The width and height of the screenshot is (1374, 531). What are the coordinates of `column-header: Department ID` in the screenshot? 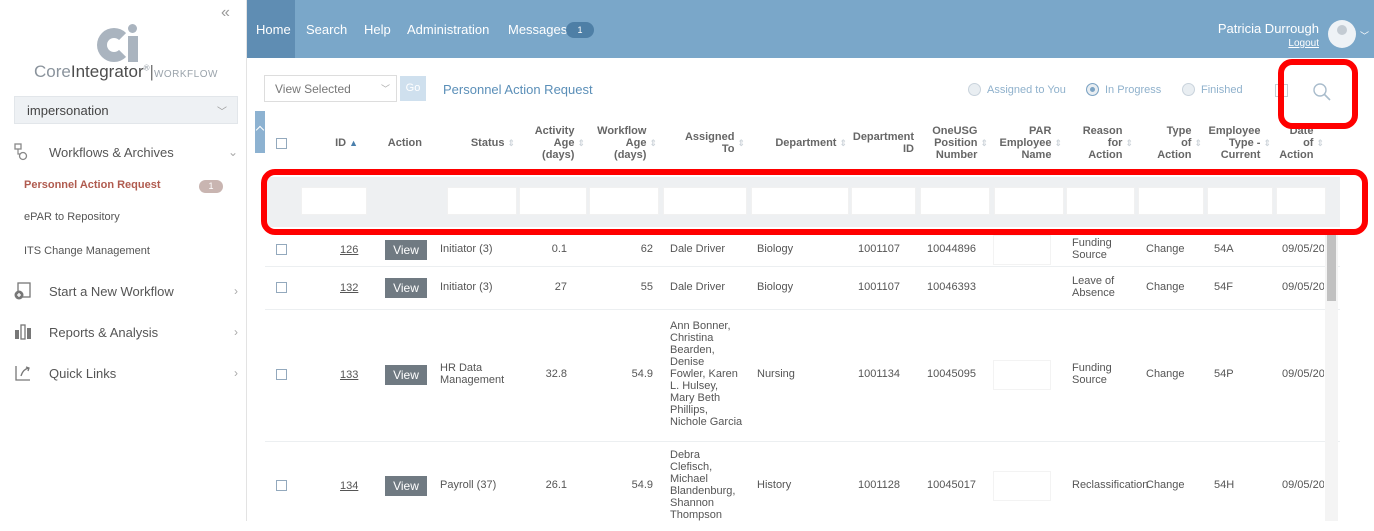 It's located at (882, 143).